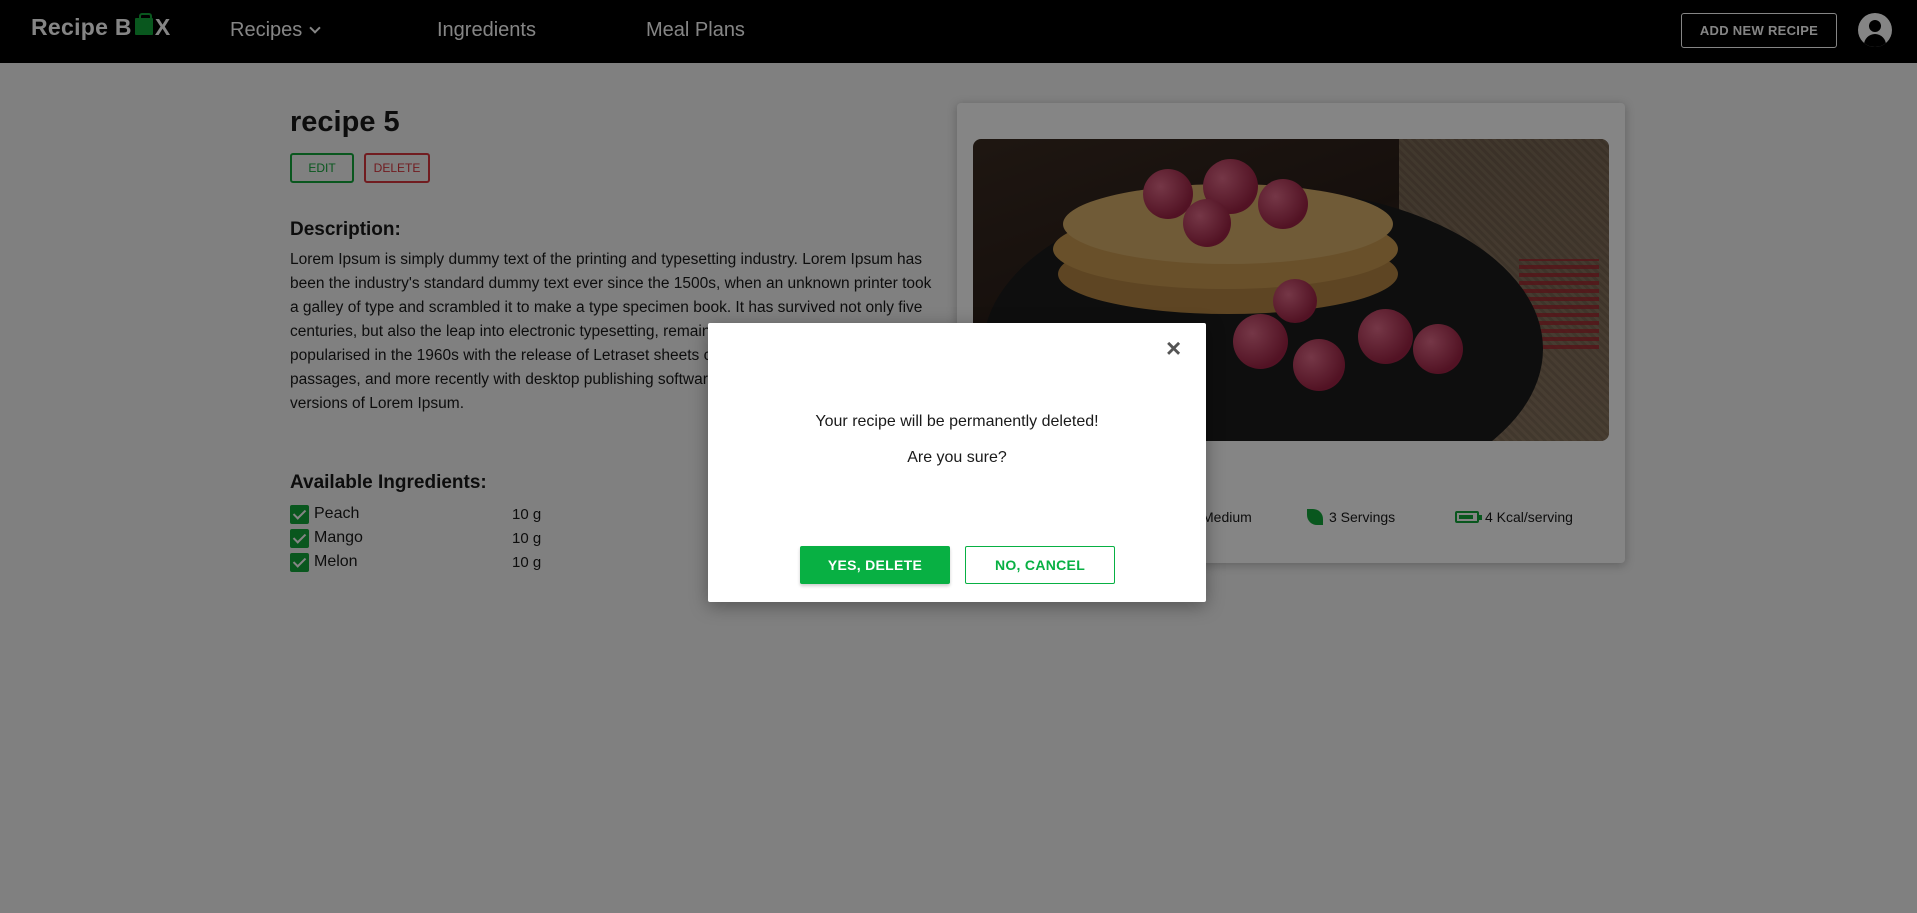 This screenshot has height=913, width=1917. I want to click on dialog-message: Your recipe will be permanently deleted!, so click(957, 421).